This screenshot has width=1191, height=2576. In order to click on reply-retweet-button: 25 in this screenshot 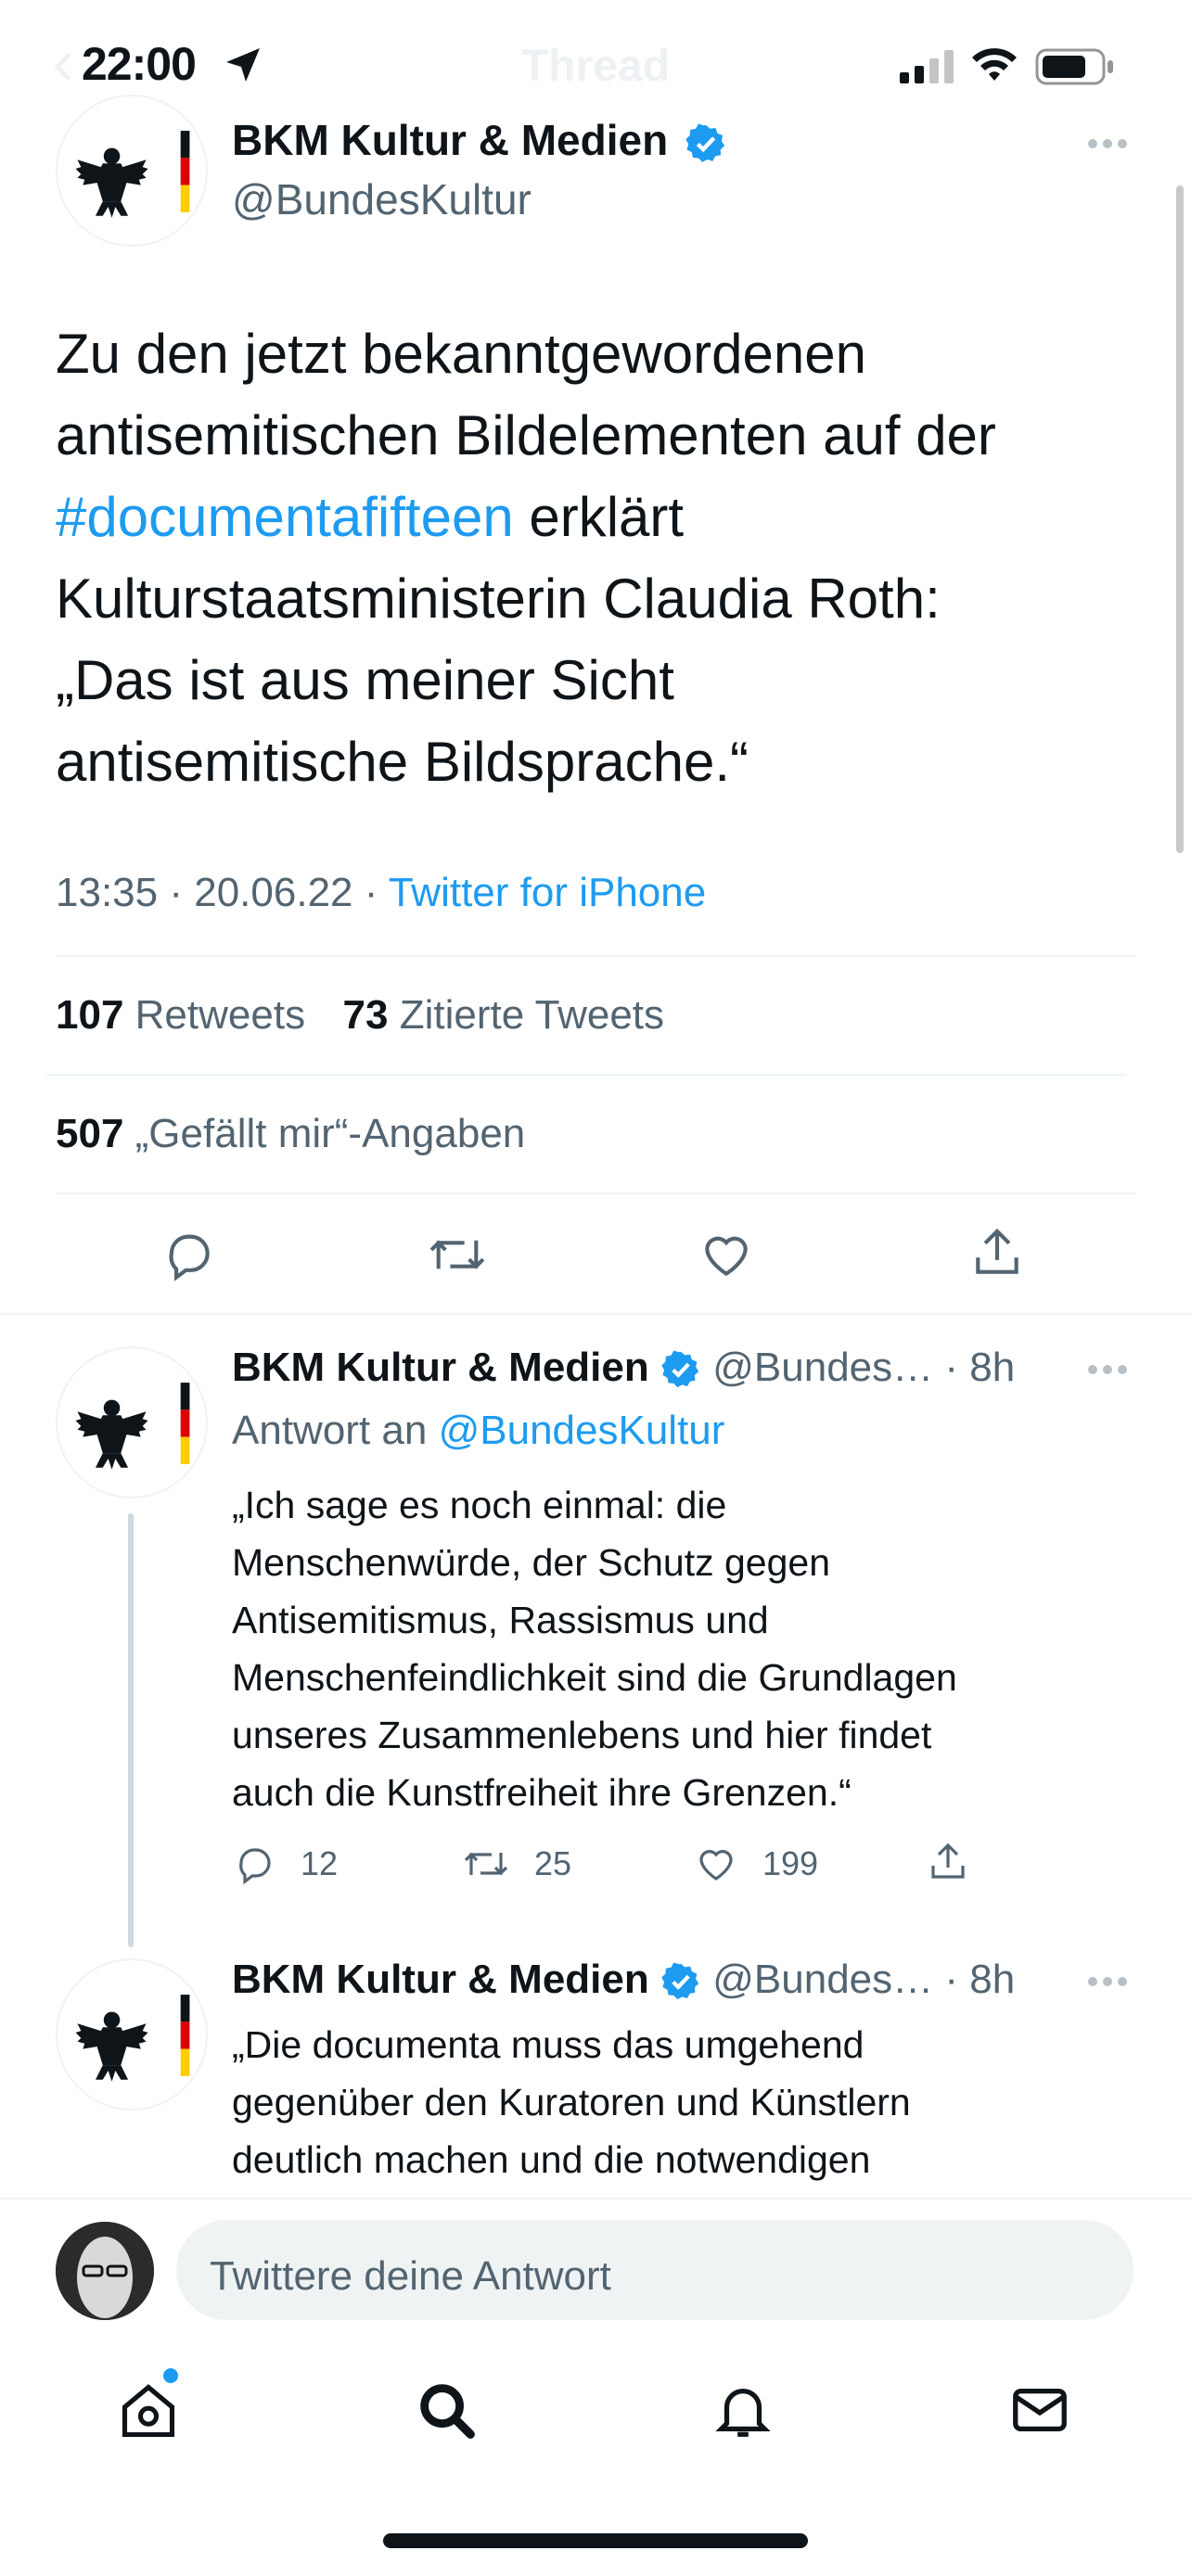, I will do `click(516, 1864)`.